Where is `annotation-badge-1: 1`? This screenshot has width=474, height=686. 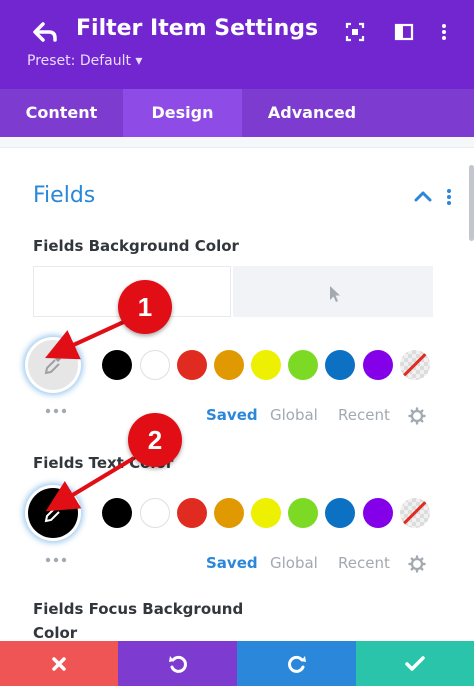
annotation-badge-1: 1 is located at coordinates (145, 307).